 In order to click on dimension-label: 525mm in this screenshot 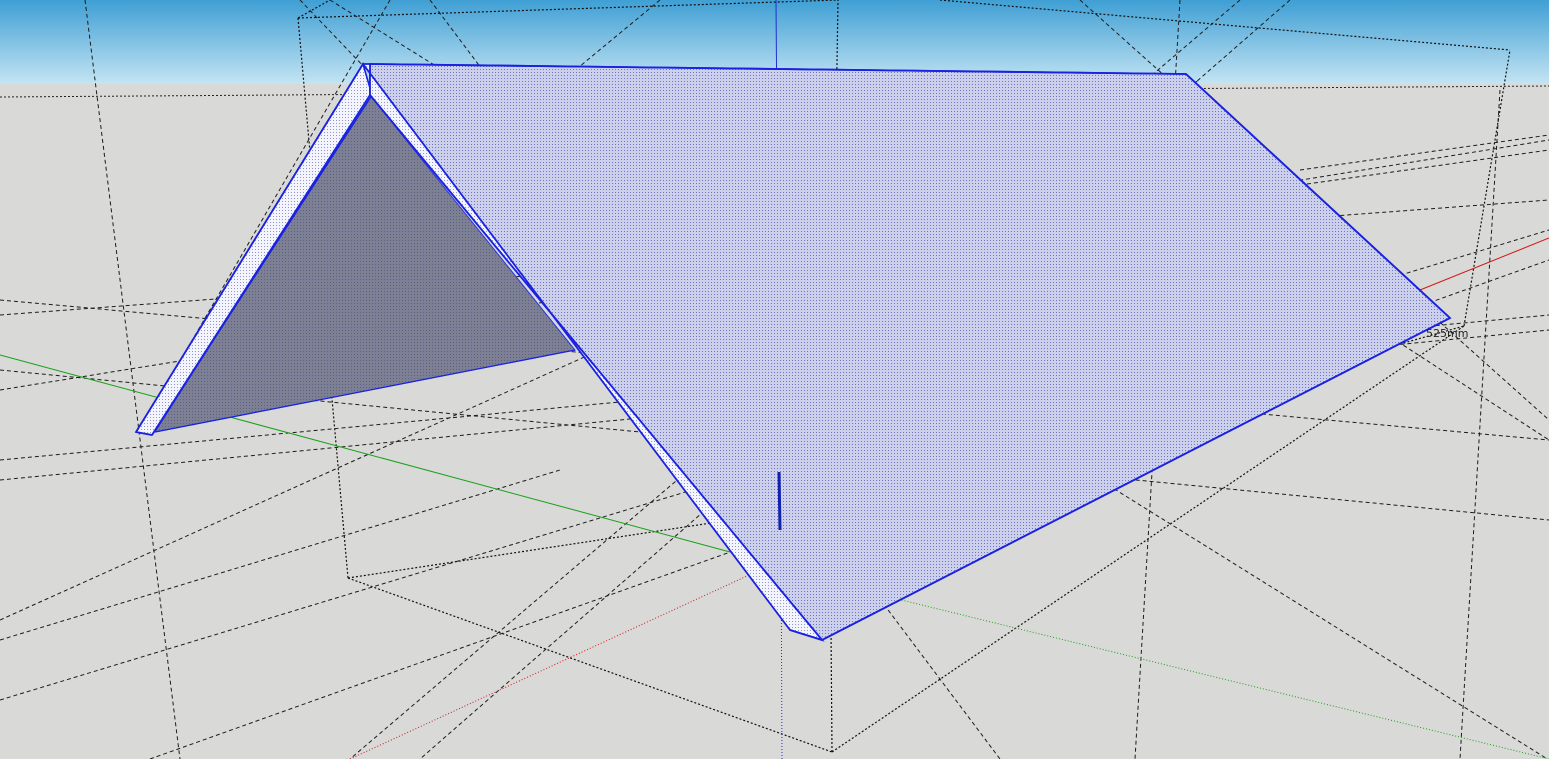, I will do `click(1447, 333)`.